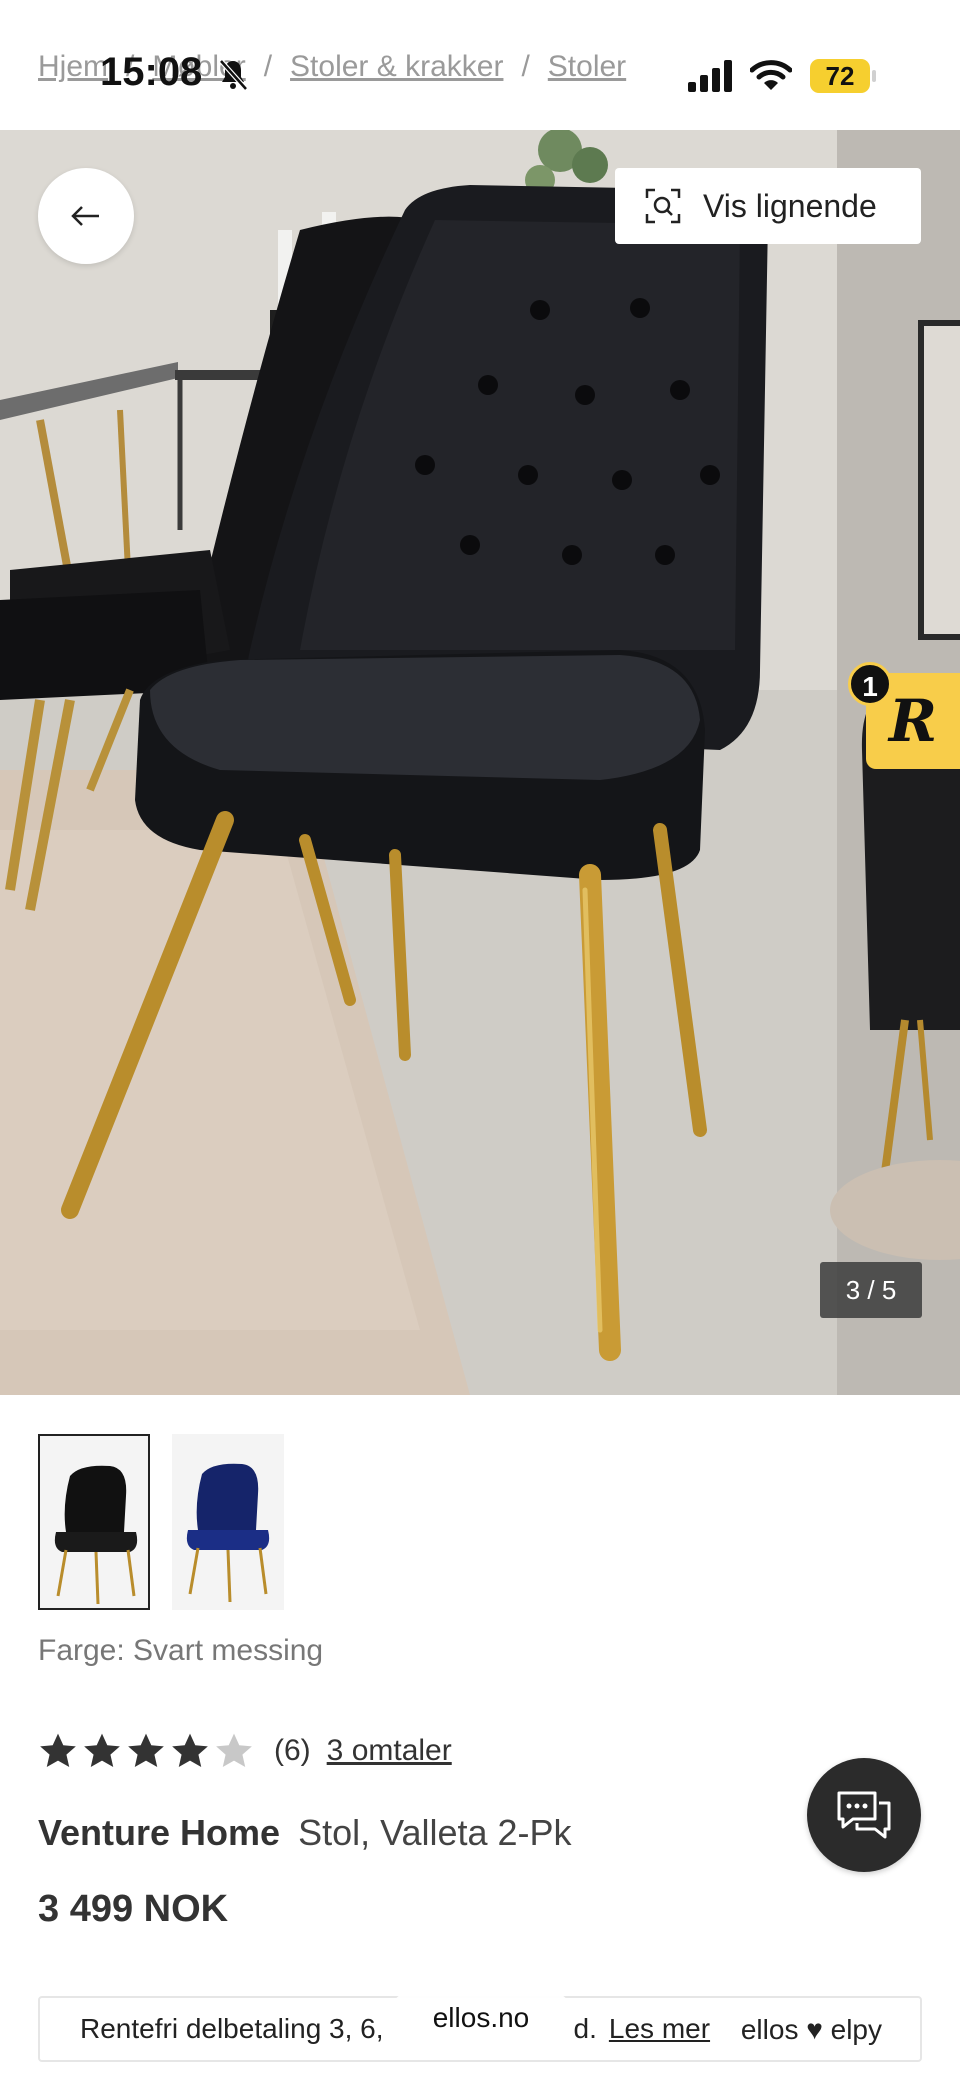 The height and width of the screenshot is (2087, 960). What do you see at coordinates (396, 66) in the screenshot?
I see `breadcrumb-chairs-stools: Stoler & krakker` at bounding box center [396, 66].